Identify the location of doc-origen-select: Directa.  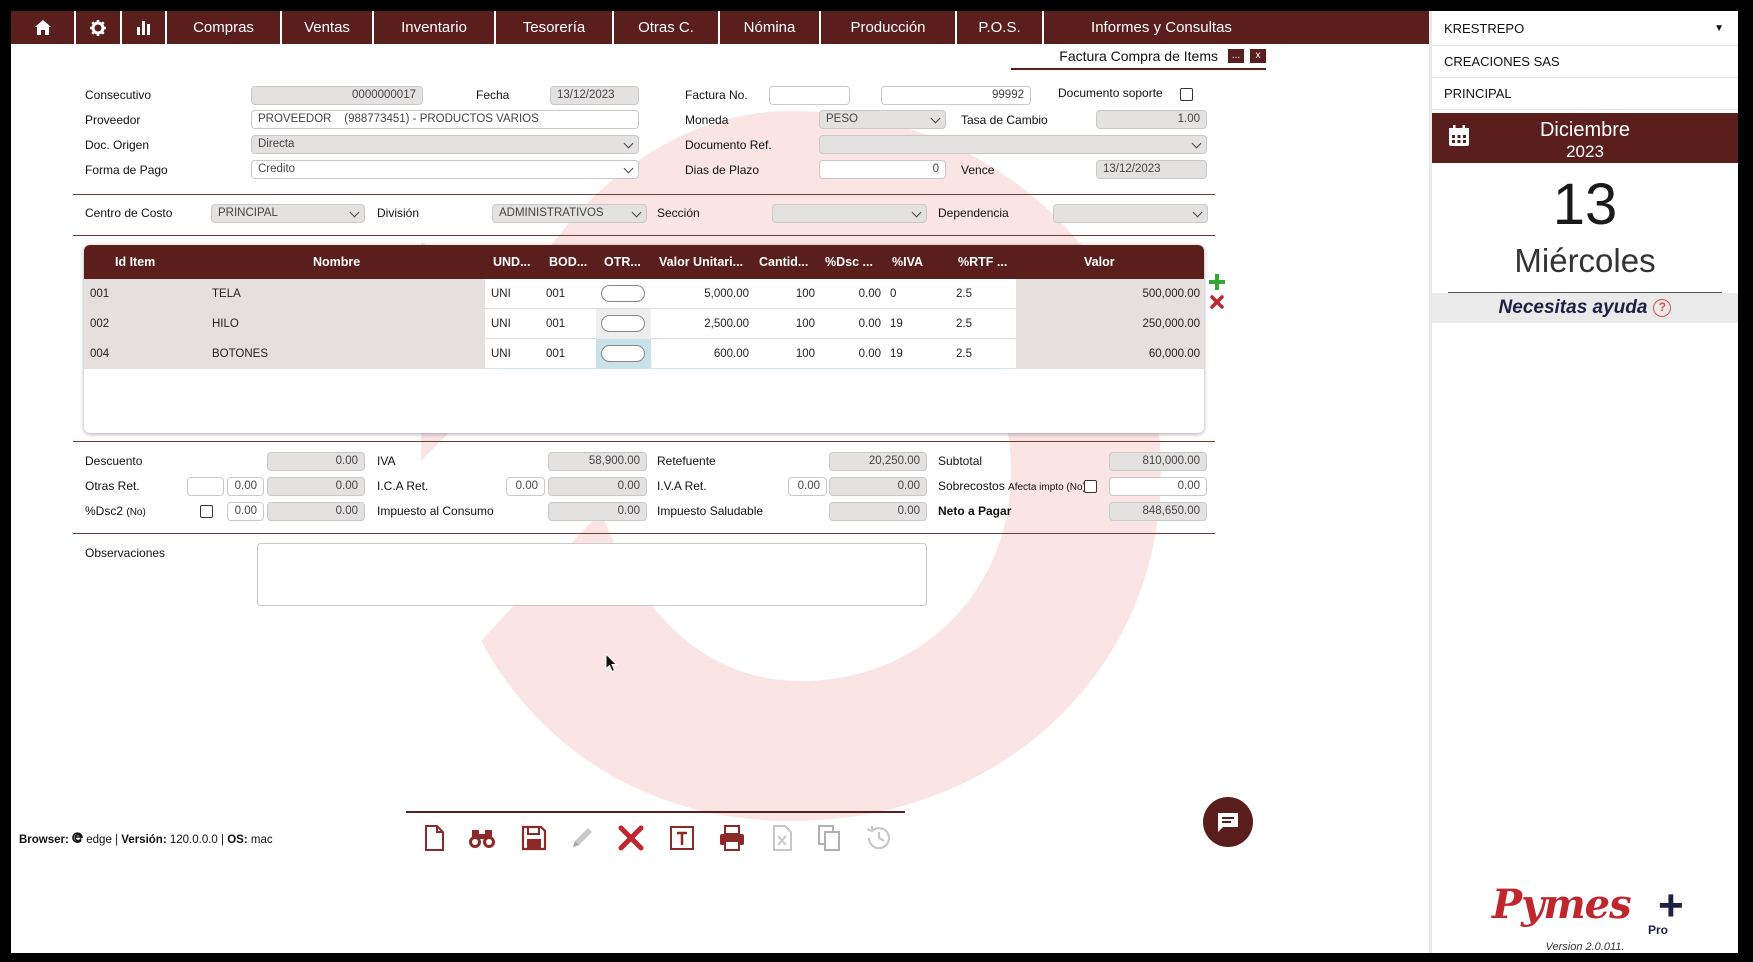
(445, 144).